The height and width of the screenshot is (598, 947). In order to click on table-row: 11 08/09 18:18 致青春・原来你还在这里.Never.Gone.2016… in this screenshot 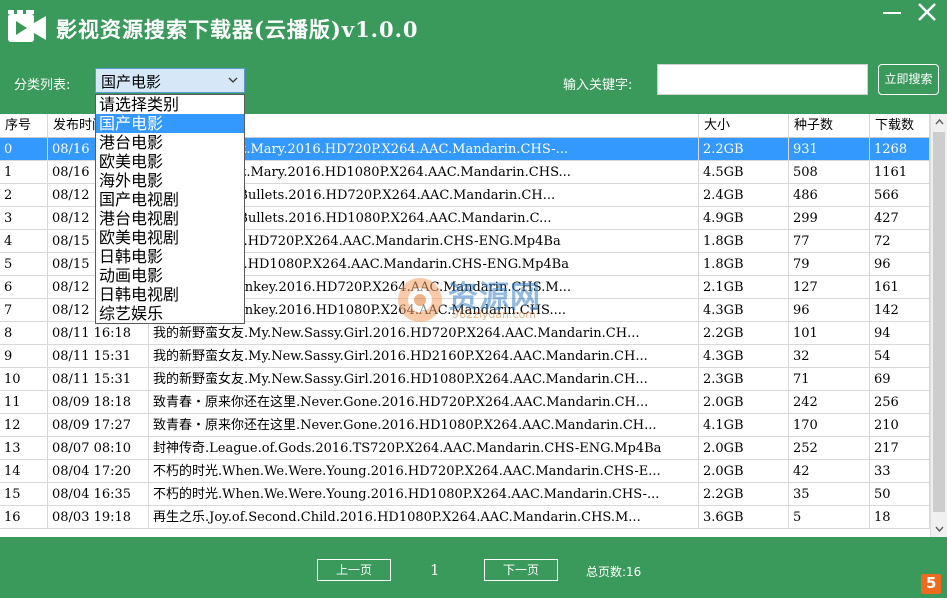, I will do `click(465, 402)`.